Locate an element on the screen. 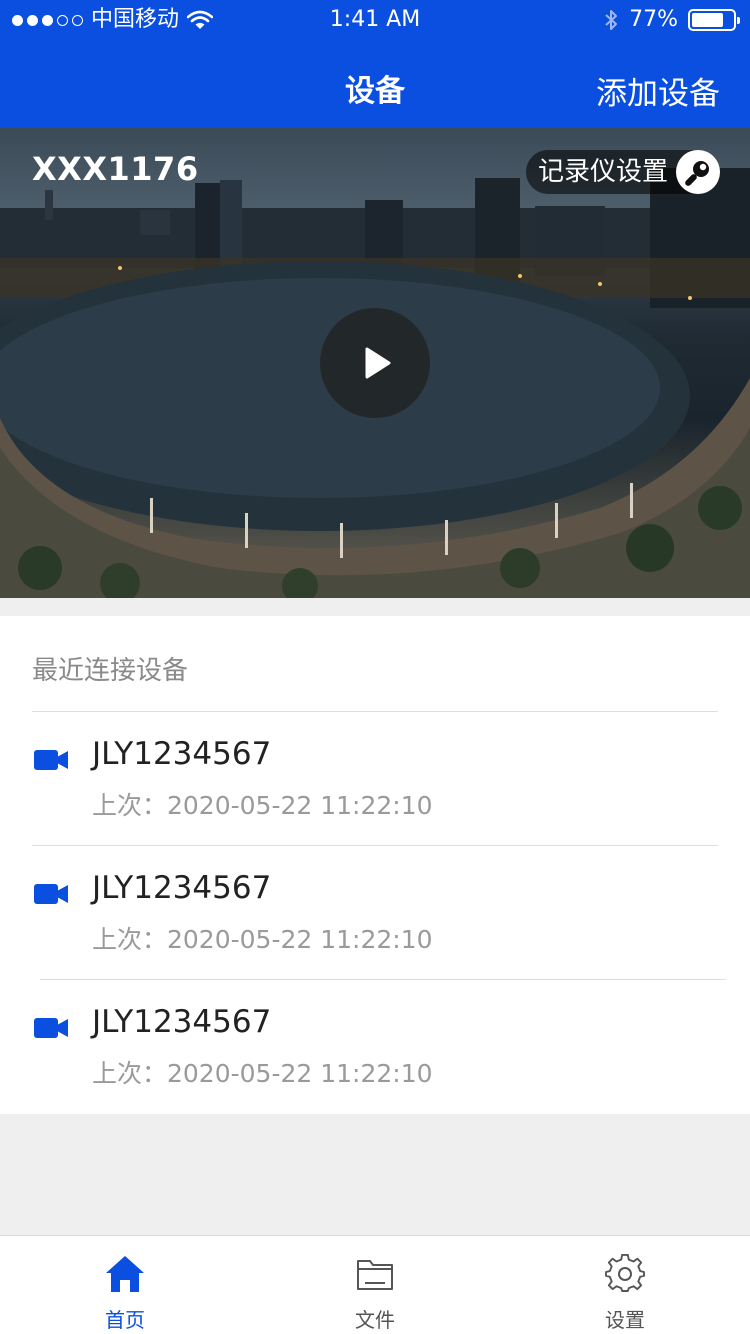  bluetooth-icon is located at coordinates (611, 20).